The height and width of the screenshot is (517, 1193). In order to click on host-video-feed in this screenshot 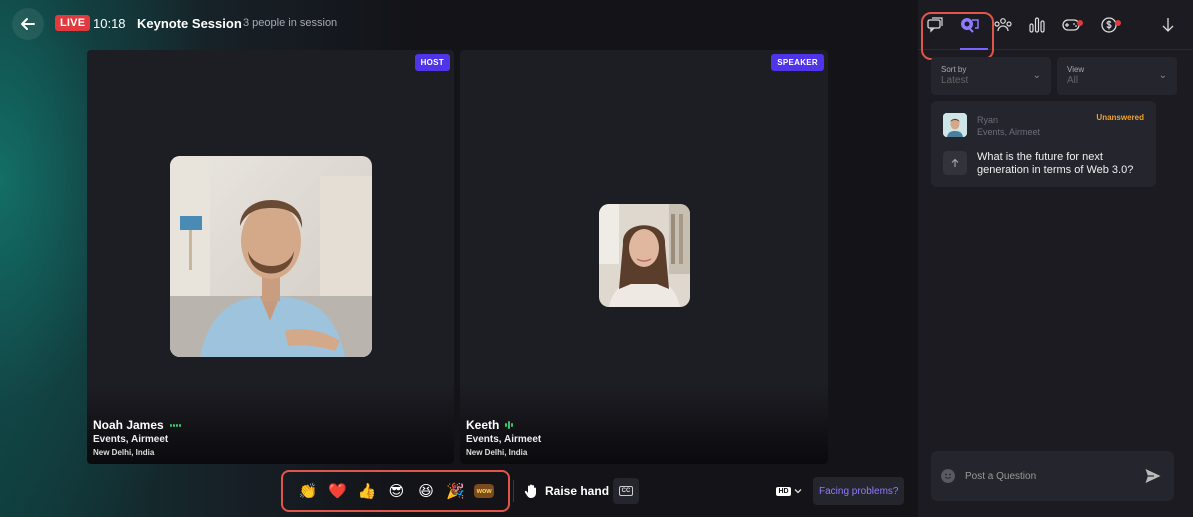, I will do `click(271, 256)`.